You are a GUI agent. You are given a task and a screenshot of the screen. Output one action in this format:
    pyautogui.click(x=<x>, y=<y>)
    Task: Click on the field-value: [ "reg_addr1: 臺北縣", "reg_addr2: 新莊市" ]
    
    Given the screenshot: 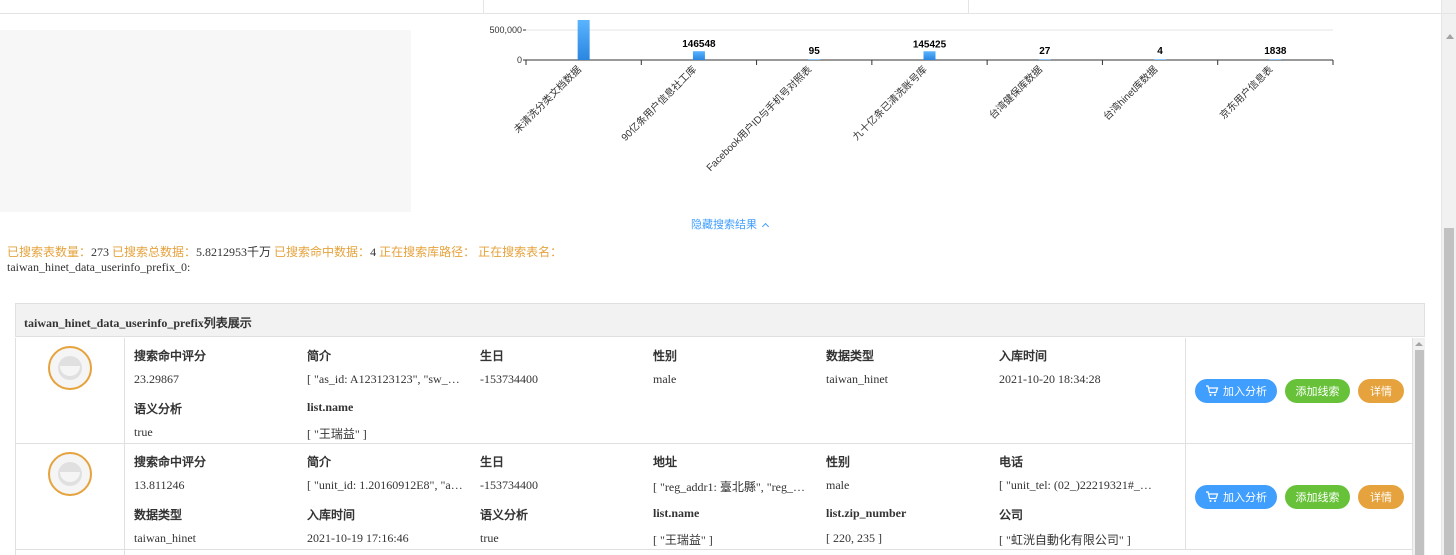 What is the action you would take?
    pyautogui.click(x=731, y=487)
    